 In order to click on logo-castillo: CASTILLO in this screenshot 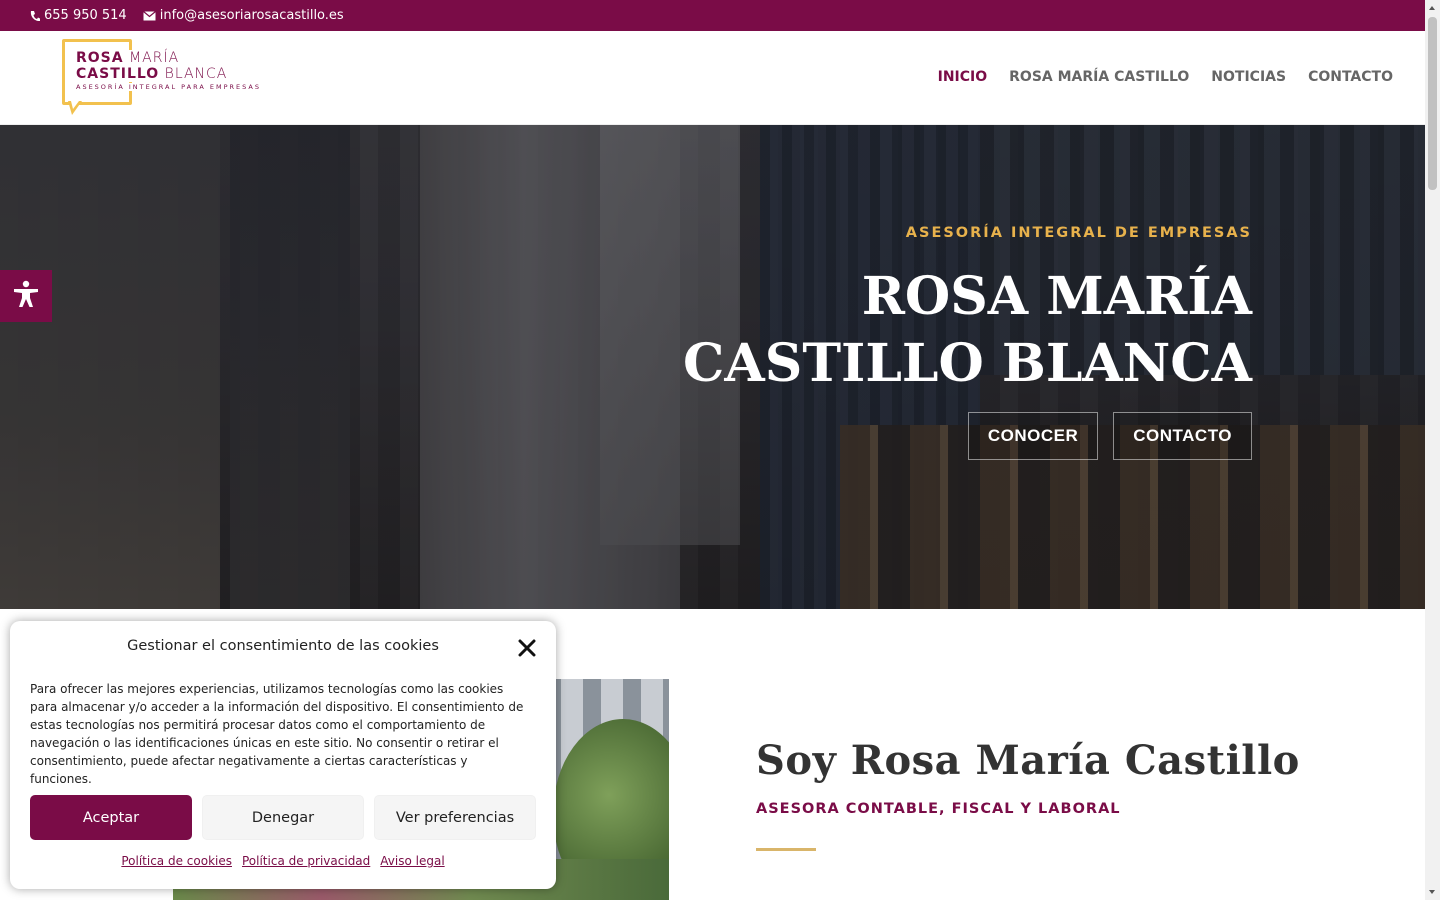, I will do `click(118, 74)`.